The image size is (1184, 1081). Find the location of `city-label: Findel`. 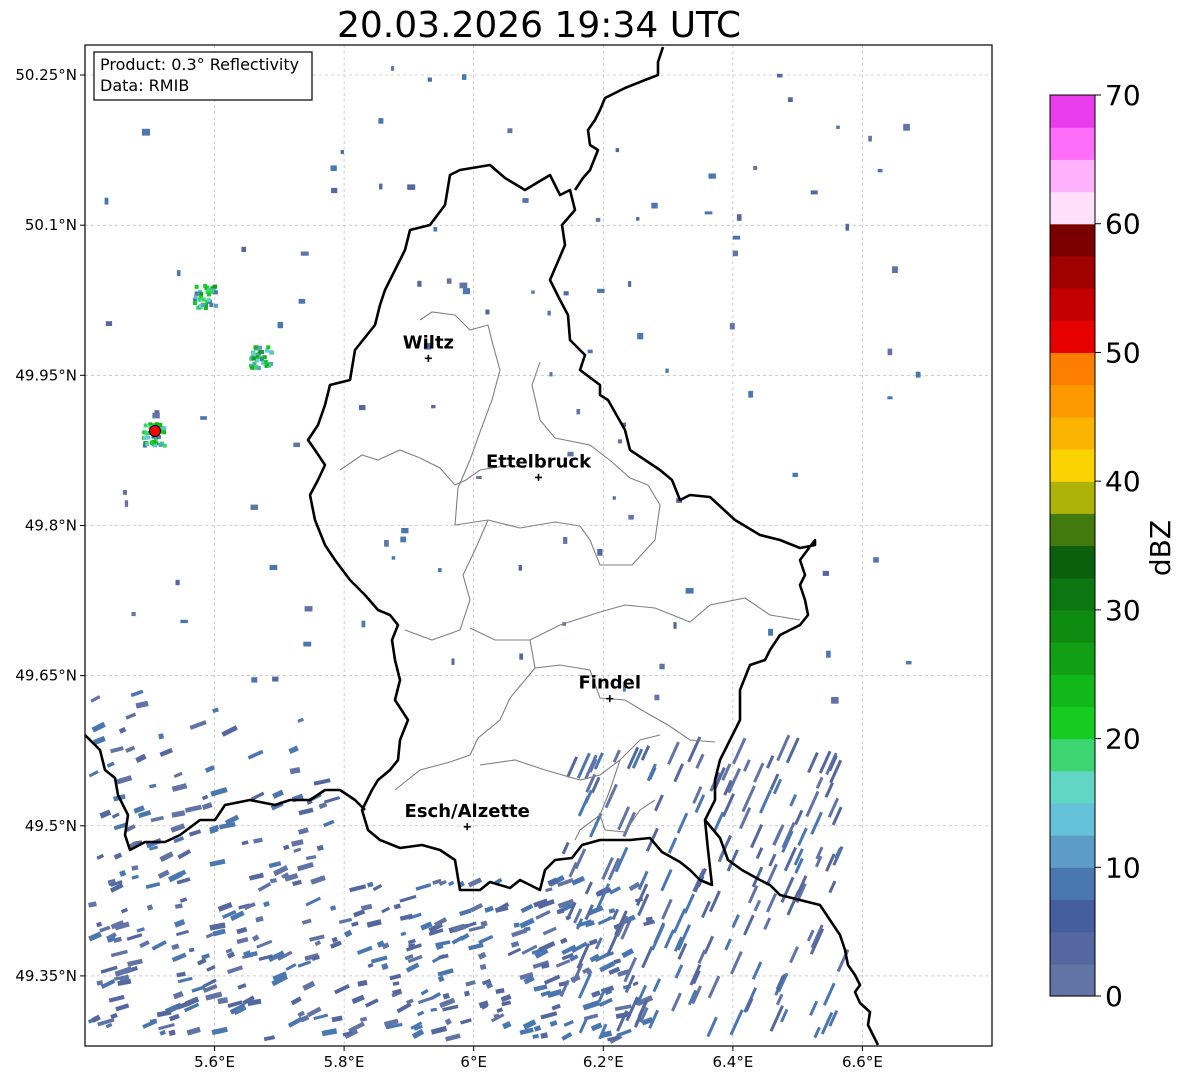

city-label: Findel is located at coordinates (610, 683).